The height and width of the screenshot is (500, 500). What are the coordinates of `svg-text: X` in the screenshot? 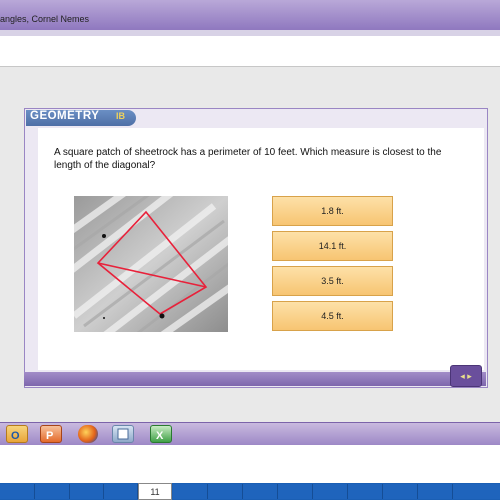 It's located at (160, 436).